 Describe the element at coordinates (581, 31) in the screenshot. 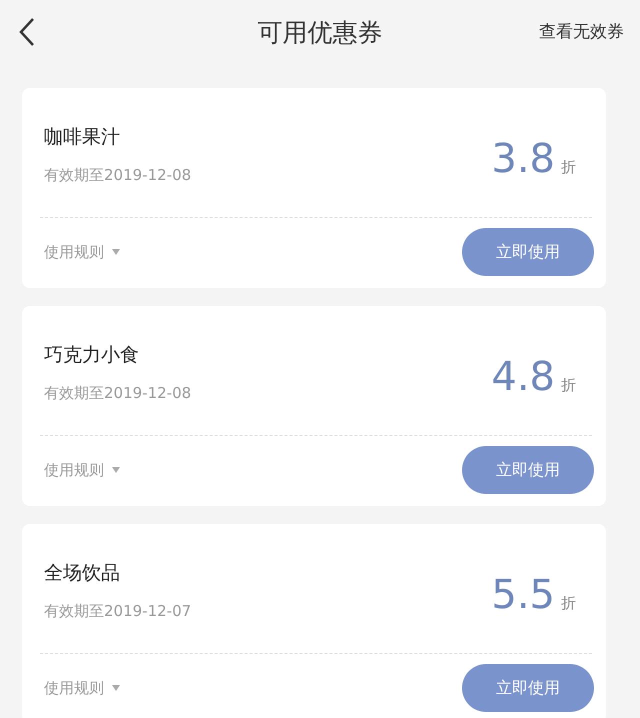

I see `invalid-coupons-link: 查看无效券` at that location.